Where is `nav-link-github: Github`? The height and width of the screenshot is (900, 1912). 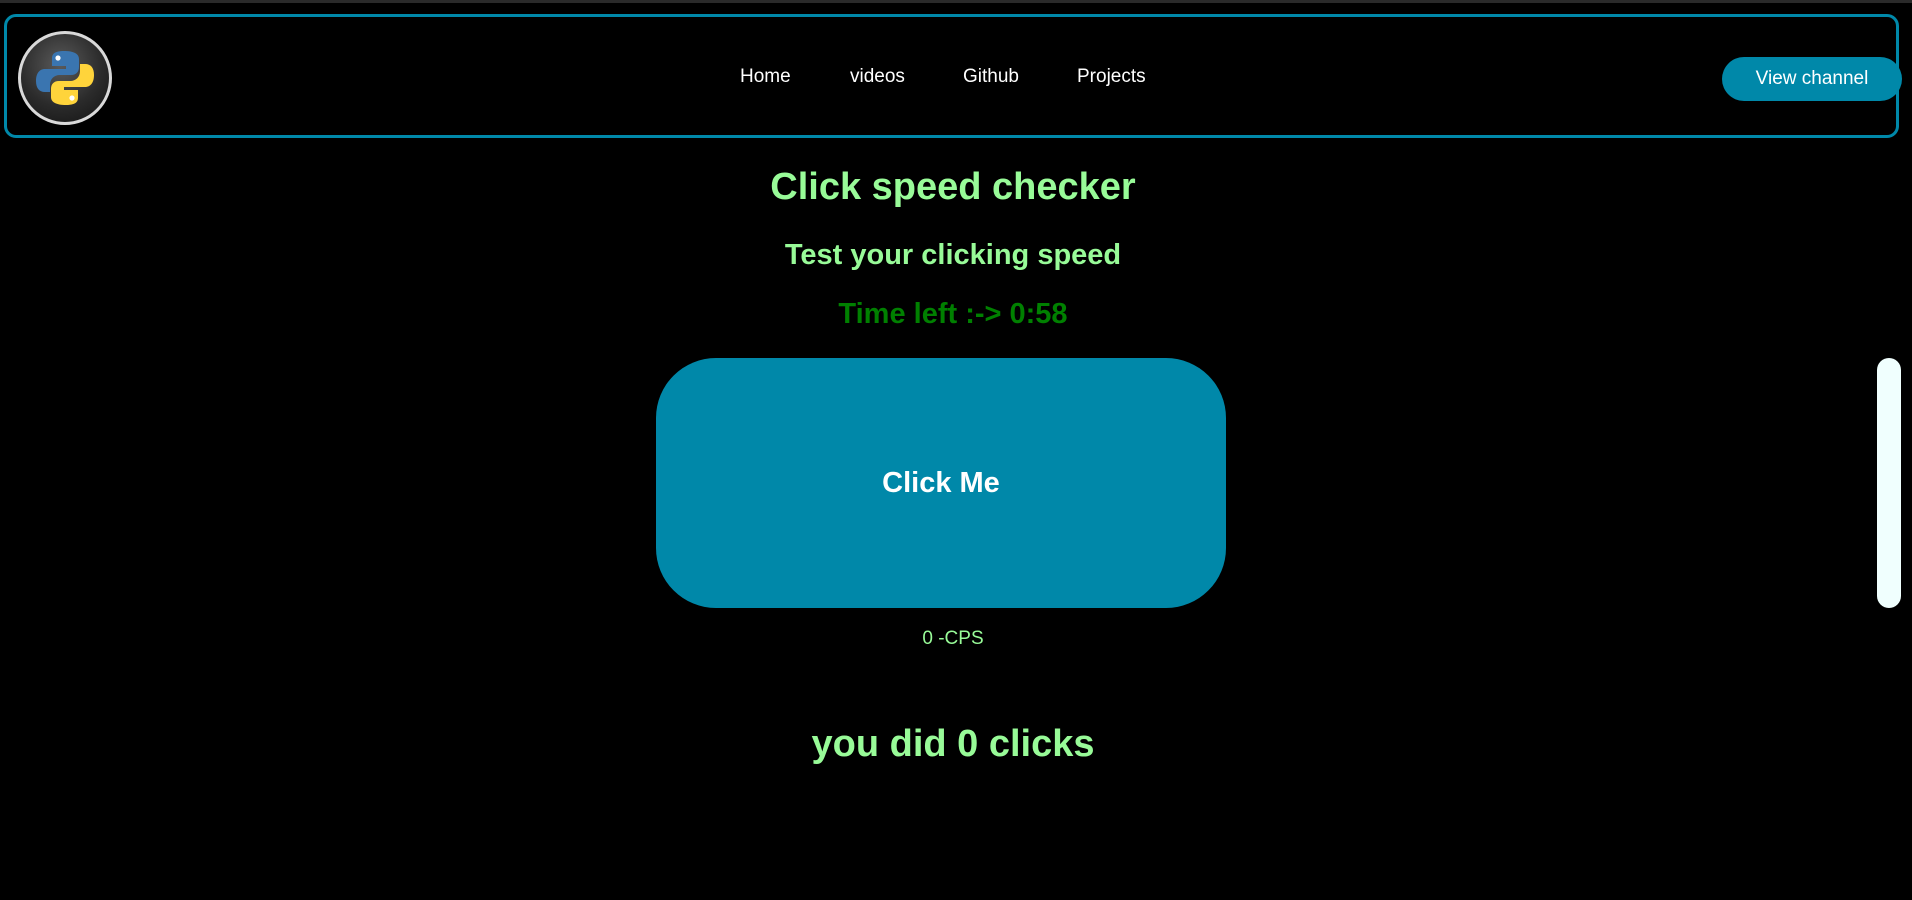
nav-link-github: Github is located at coordinates (991, 77).